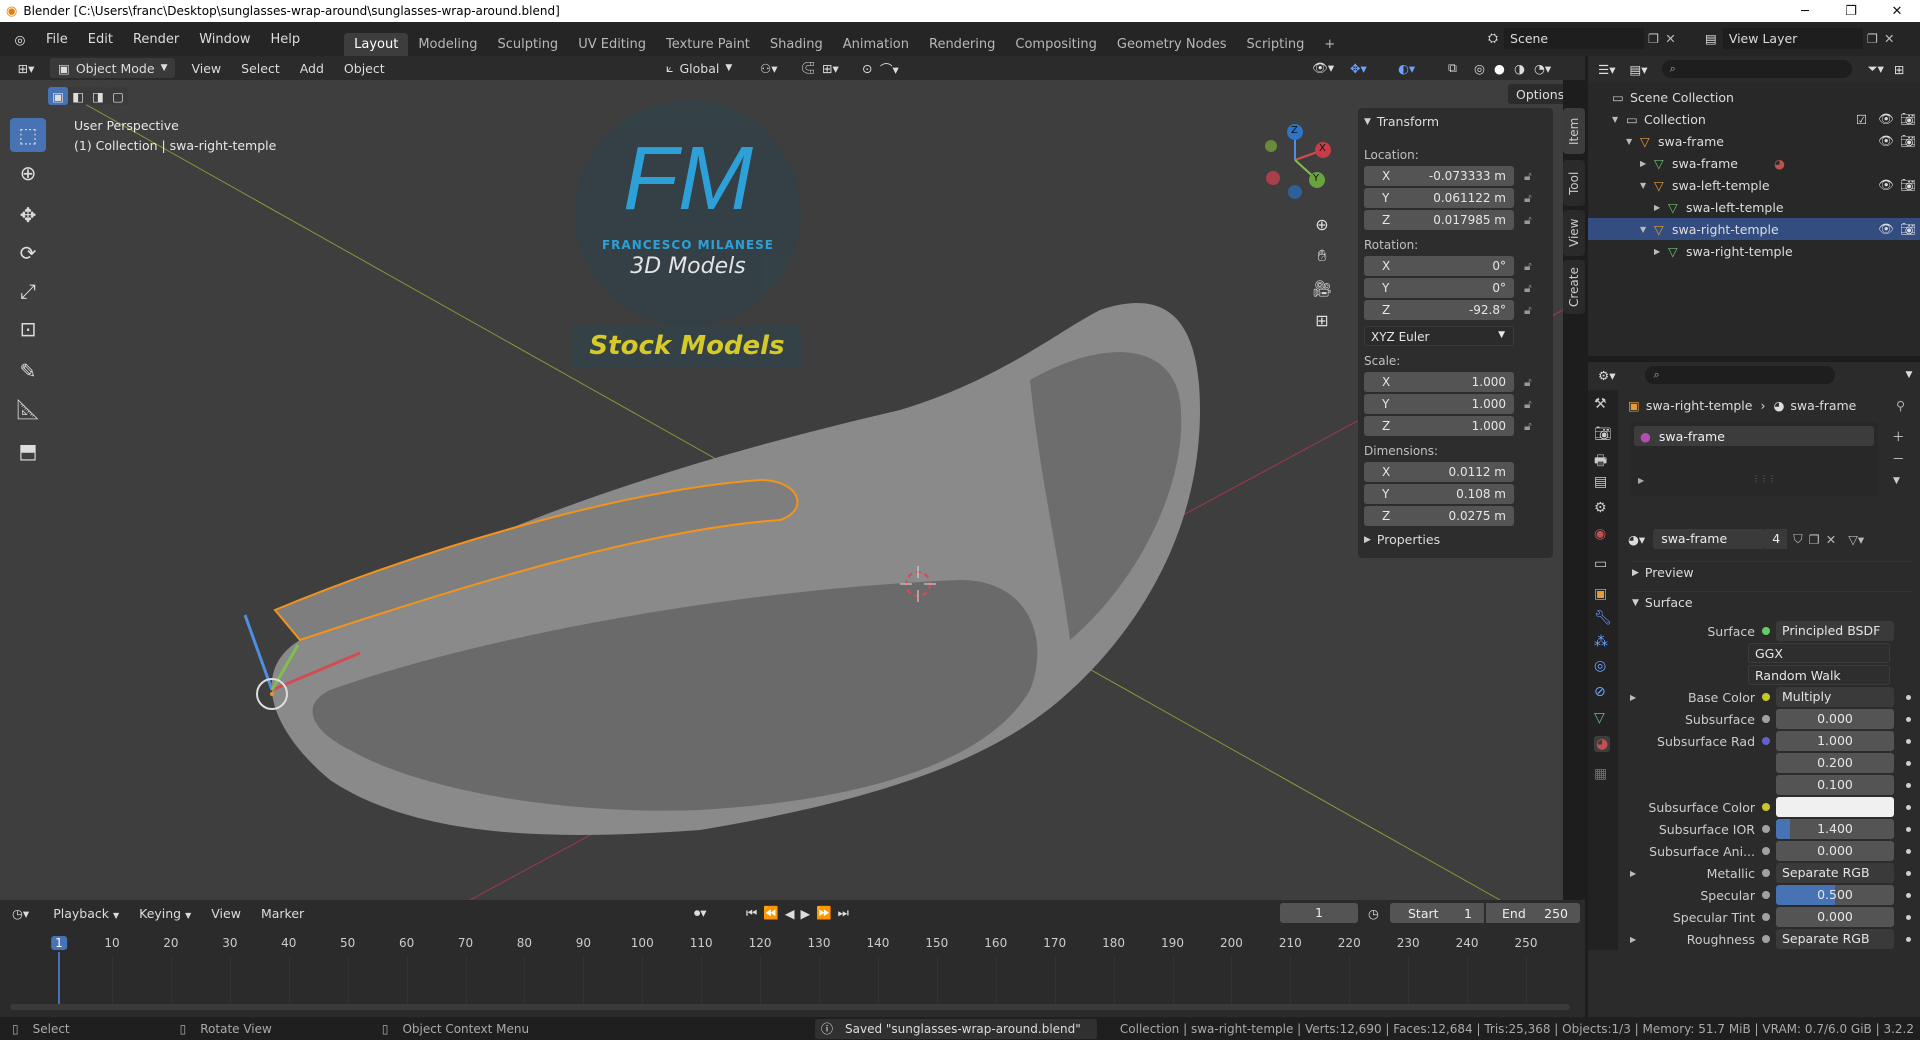 This screenshot has height=1040, width=1920. Describe the element at coordinates (1835, 829) in the screenshot. I see `property-value: 1.400` at that location.